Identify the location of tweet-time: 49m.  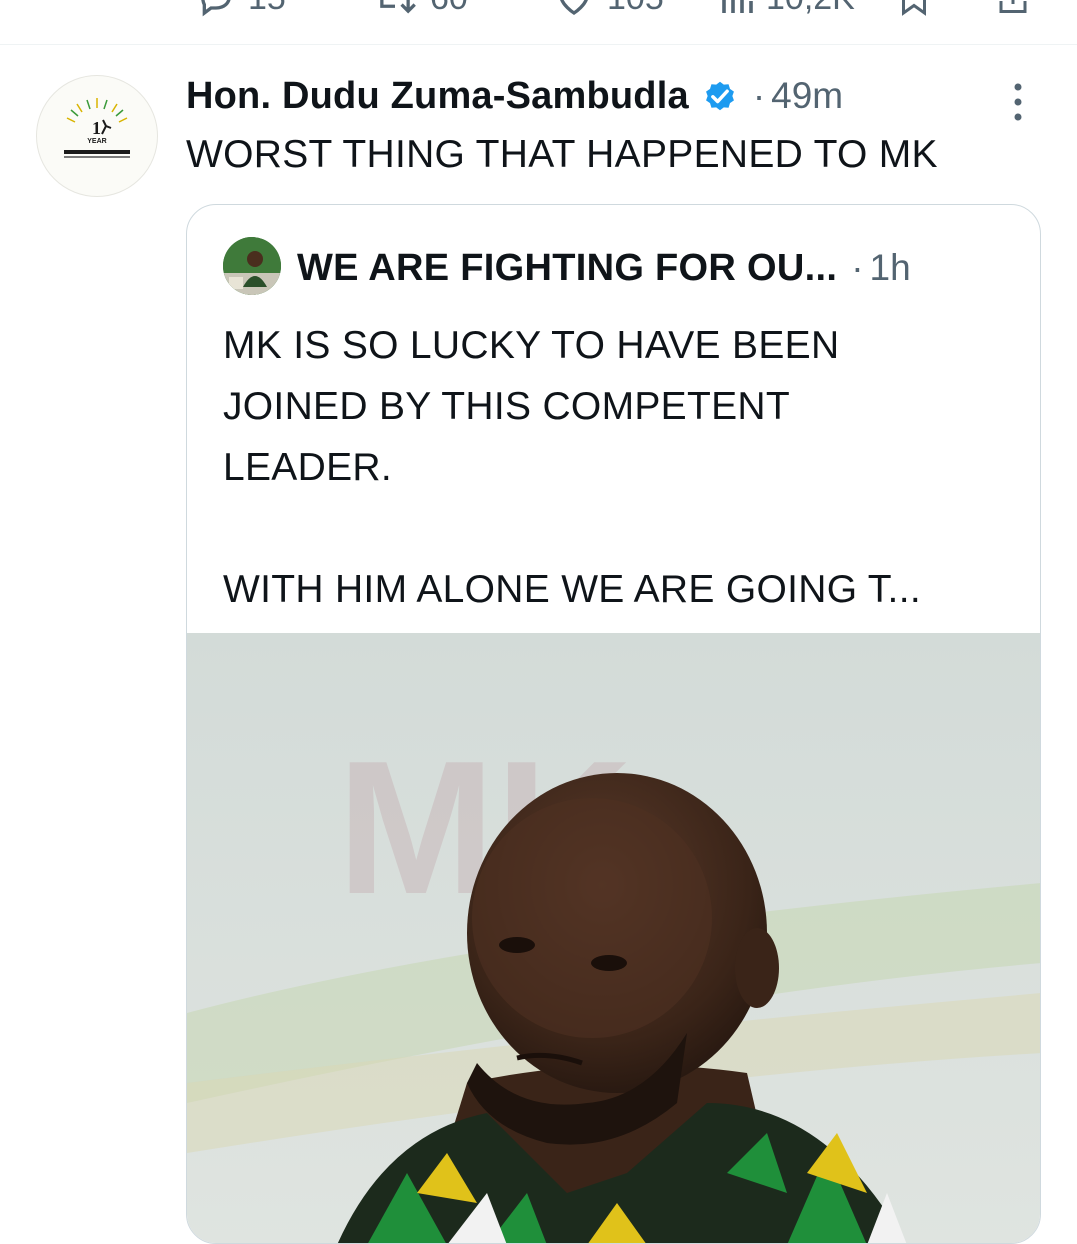
(807, 96).